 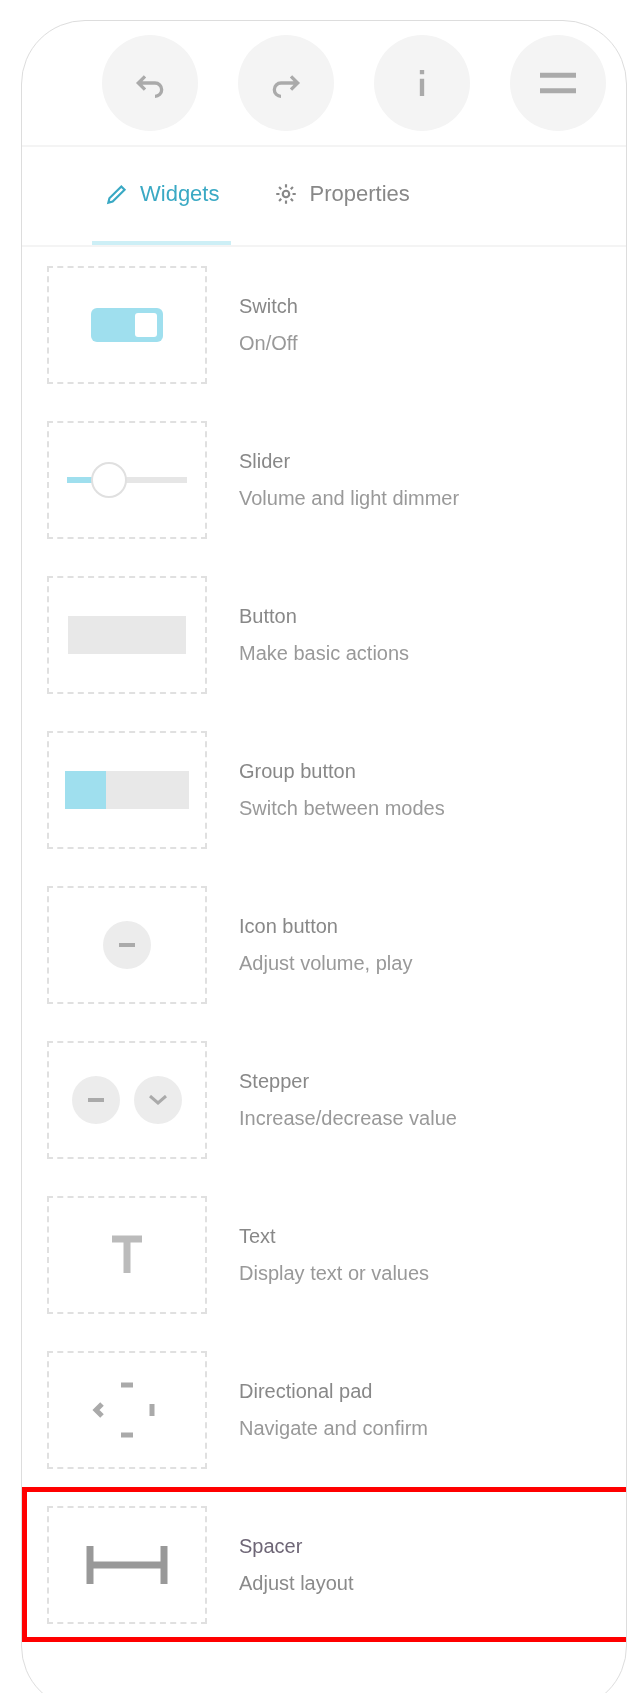 What do you see at coordinates (342, 808) in the screenshot?
I see `widget-description: Switch between modes` at bounding box center [342, 808].